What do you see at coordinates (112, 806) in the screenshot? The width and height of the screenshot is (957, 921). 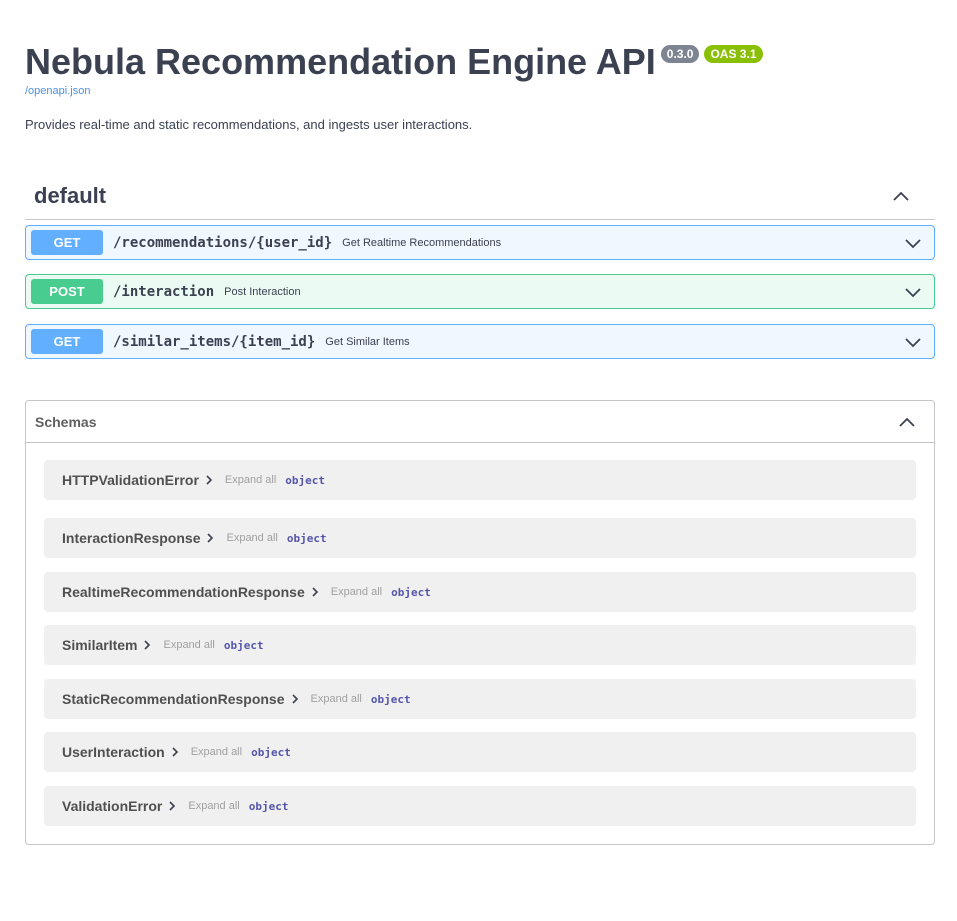 I see `schema-name: ValidationError` at bounding box center [112, 806].